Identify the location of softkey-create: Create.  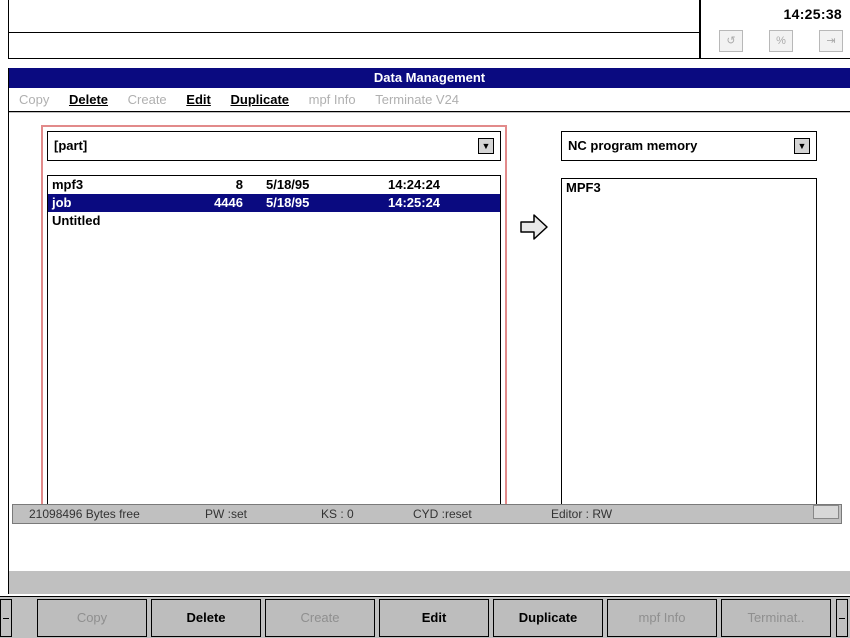
(320, 618).